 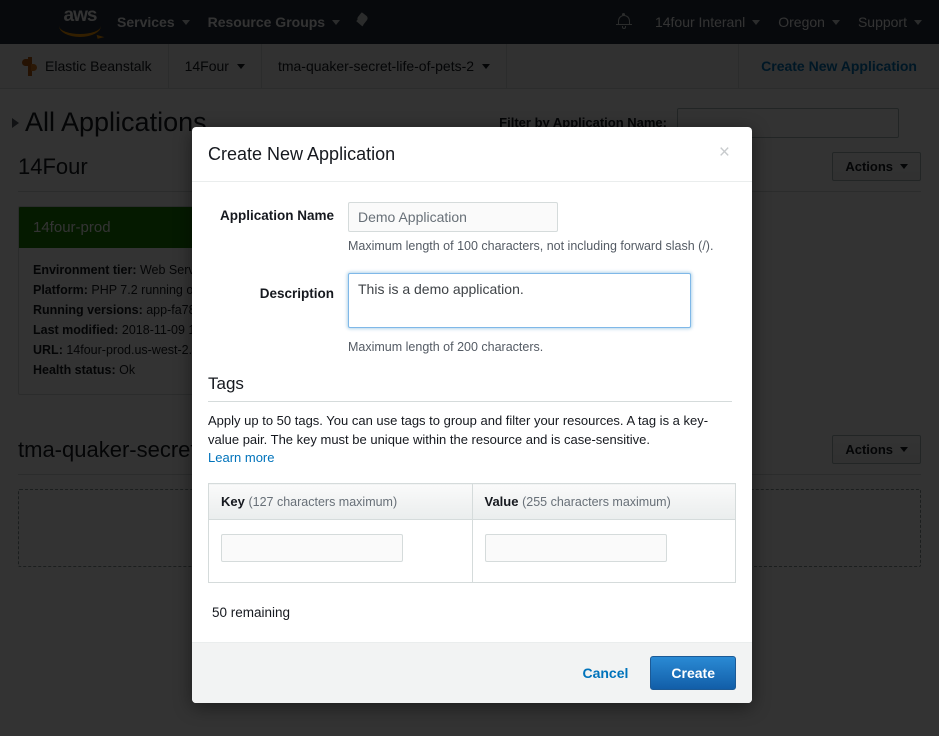 I want to click on tags-key-header: Key (127 characters maximum), so click(x=340, y=501).